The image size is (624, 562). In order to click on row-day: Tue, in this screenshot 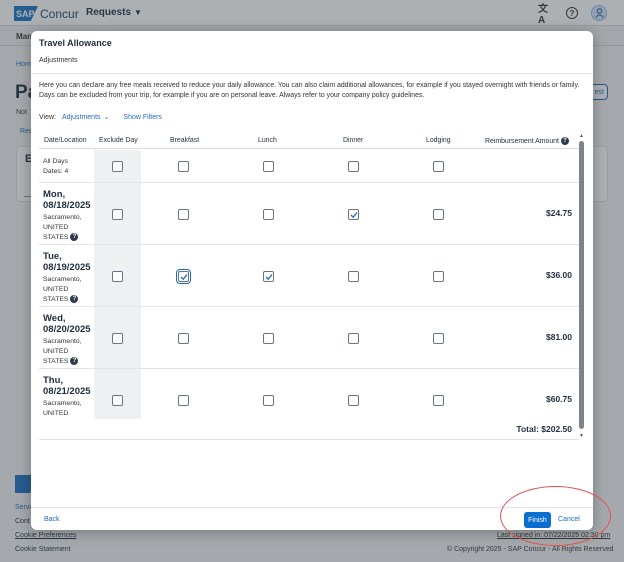, I will do `click(52, 256)`.